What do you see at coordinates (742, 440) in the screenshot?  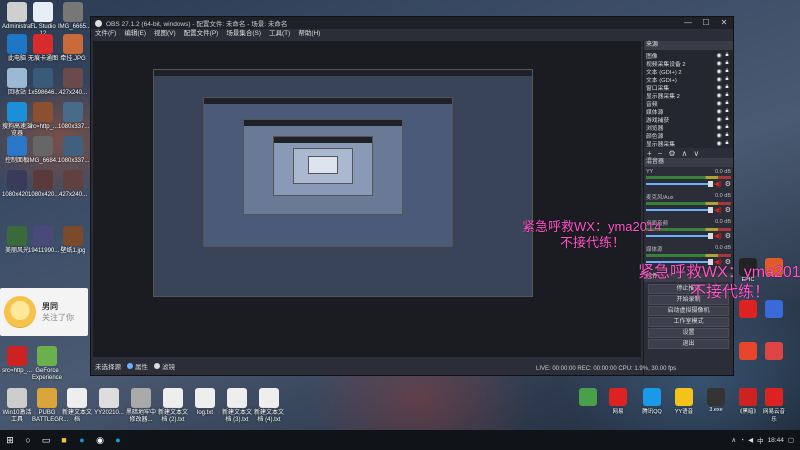 I see `network-icon: ◔` at bounding box center [742, 440].